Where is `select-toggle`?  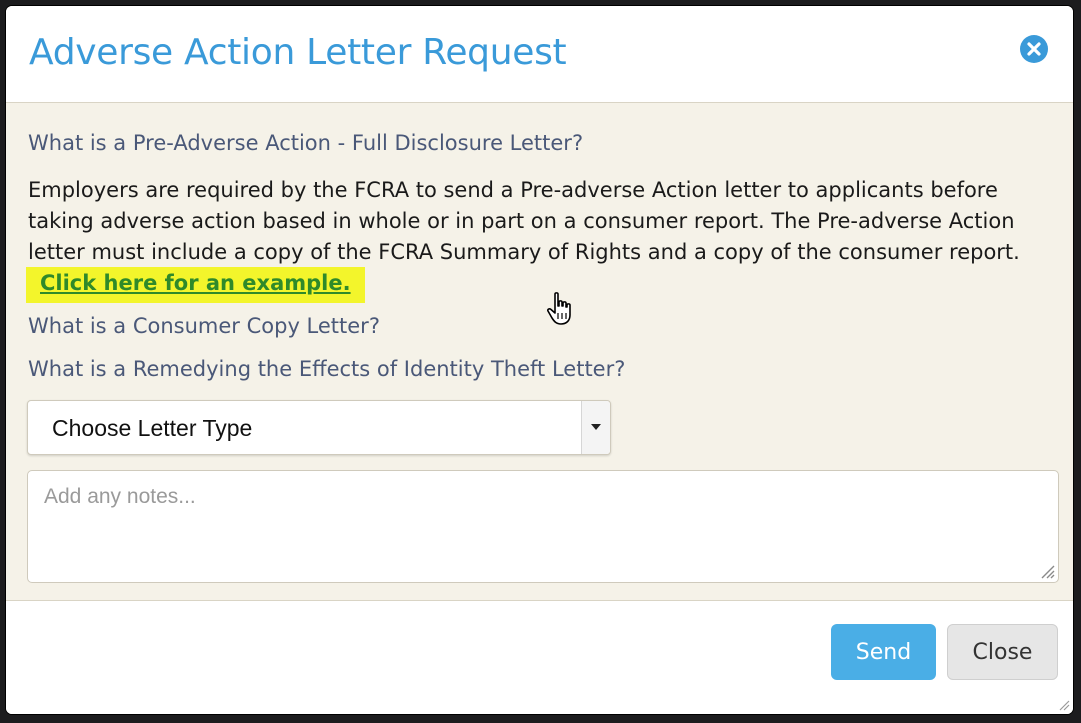 select-toggle is located at coordinates (595, 427).